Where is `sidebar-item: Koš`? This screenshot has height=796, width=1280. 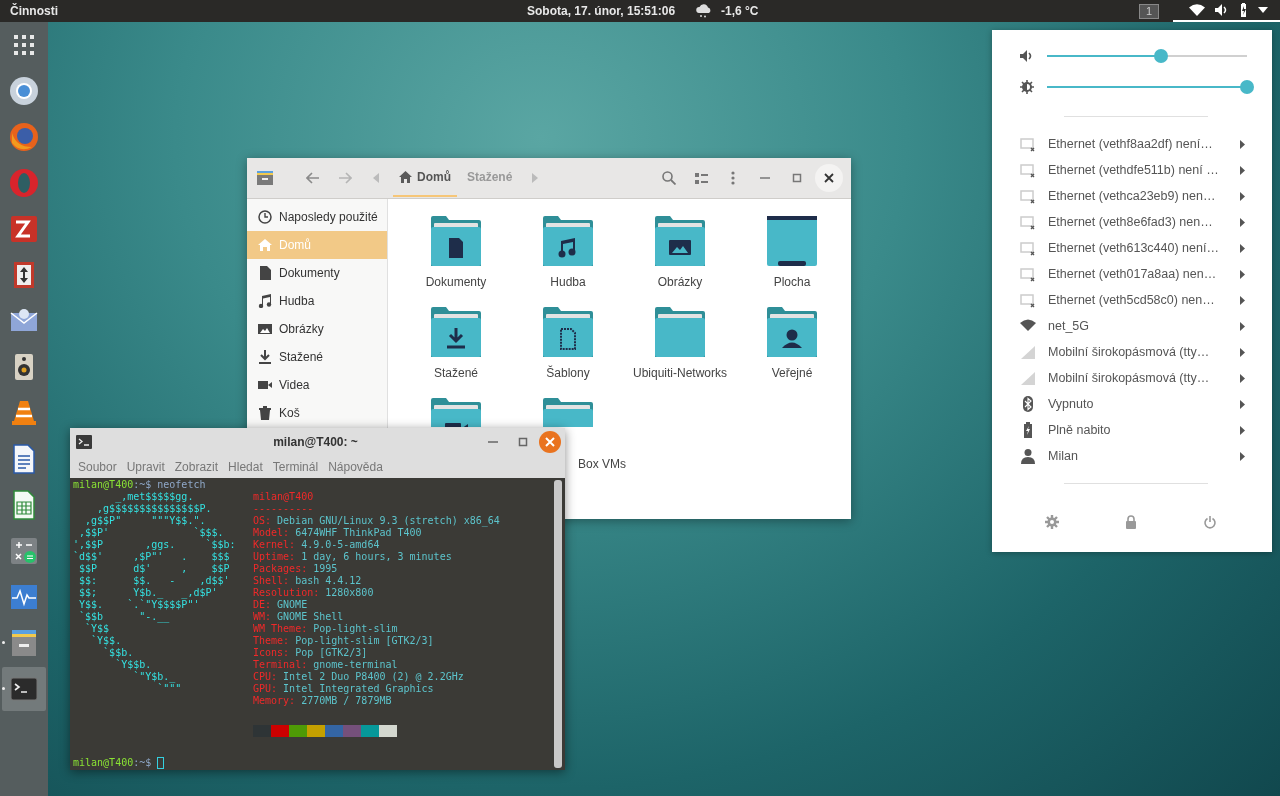 sidebar-item: Koš is located at coordinates (317, 413).